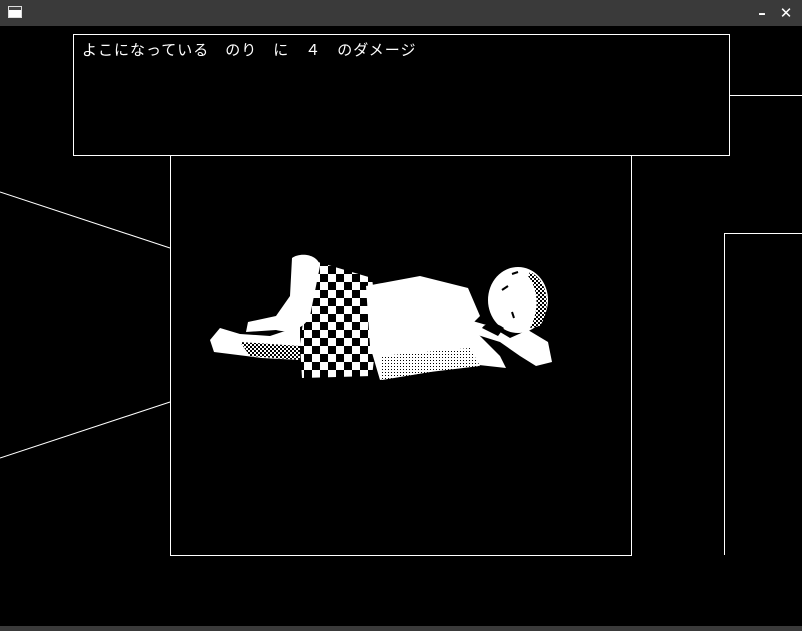 Image resolution: width=802 pixels, height=631 pixels. What do you see at coordinates (381, 317) in the screenshot?
I see `lying-child-figure` at bounding box center [381, 317].